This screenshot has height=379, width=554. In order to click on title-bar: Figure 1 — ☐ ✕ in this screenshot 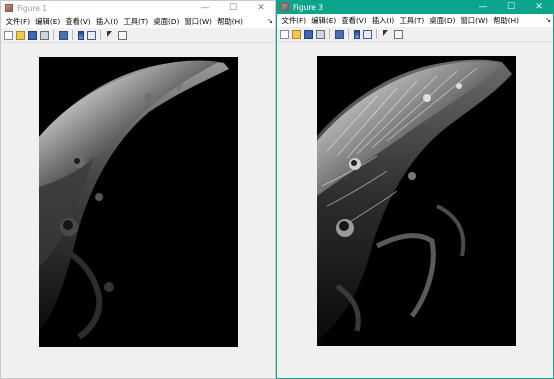, I will do `click(138, 8)`.